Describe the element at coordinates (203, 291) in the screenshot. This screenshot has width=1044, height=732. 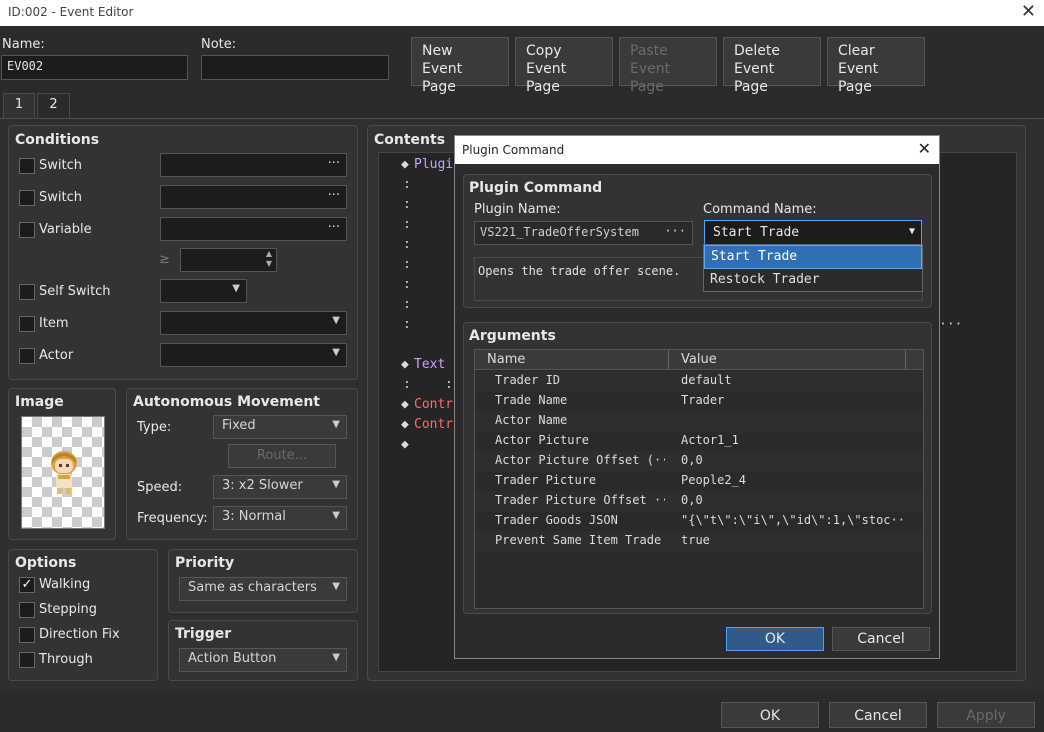
I see `self-switch-select: ▼` at that location.